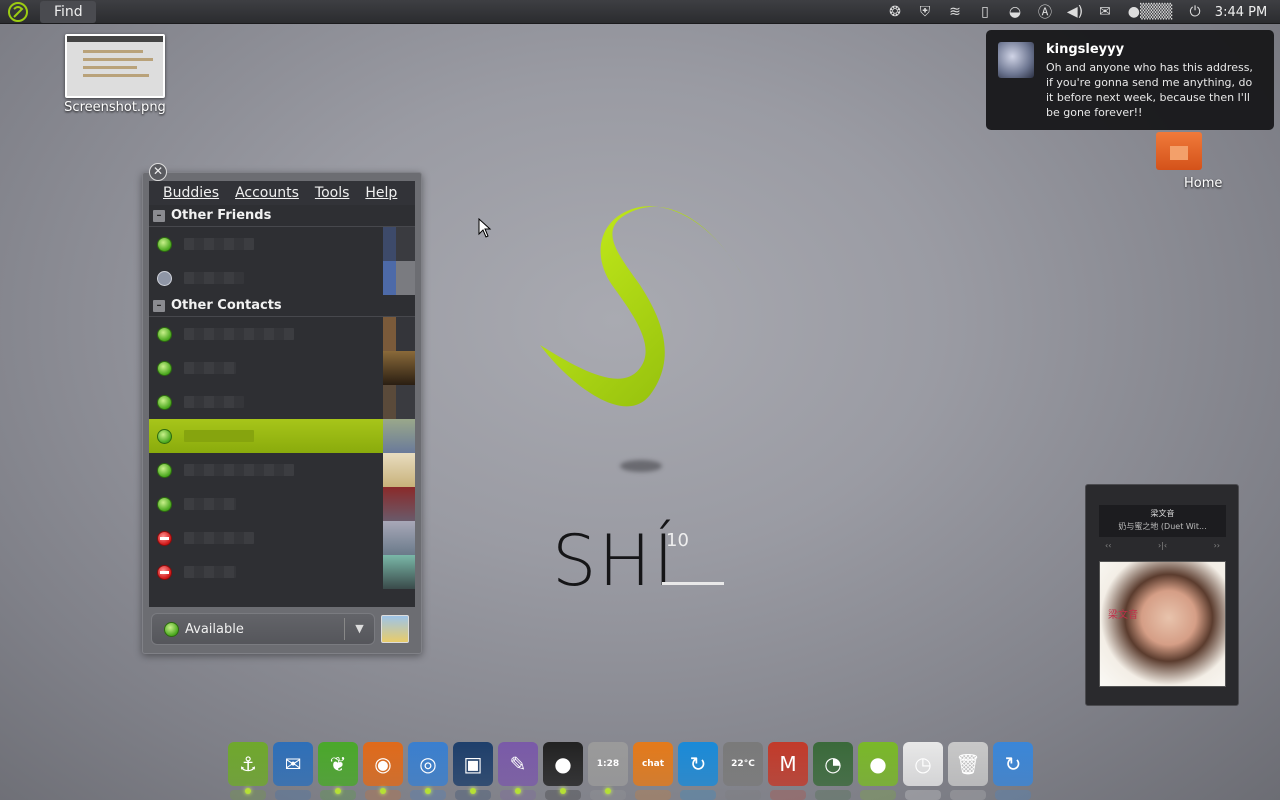 Image resolution: width=1280 pixels, height=800 pixels. What do you see at coordinates (743, 771) in the screenshot?
I see `dock-item-weather: 22°C` at bounding box center [743, 771].